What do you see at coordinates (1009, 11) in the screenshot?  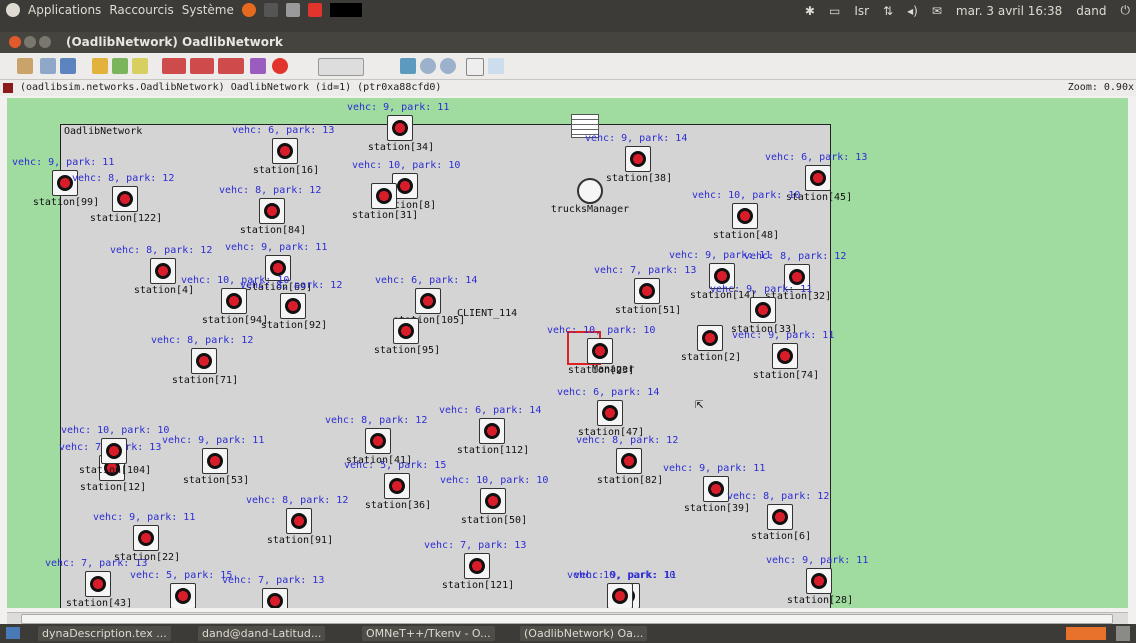 I see `datetime: mar. 3 avril 16:38` at bounding box center [1009, 11].